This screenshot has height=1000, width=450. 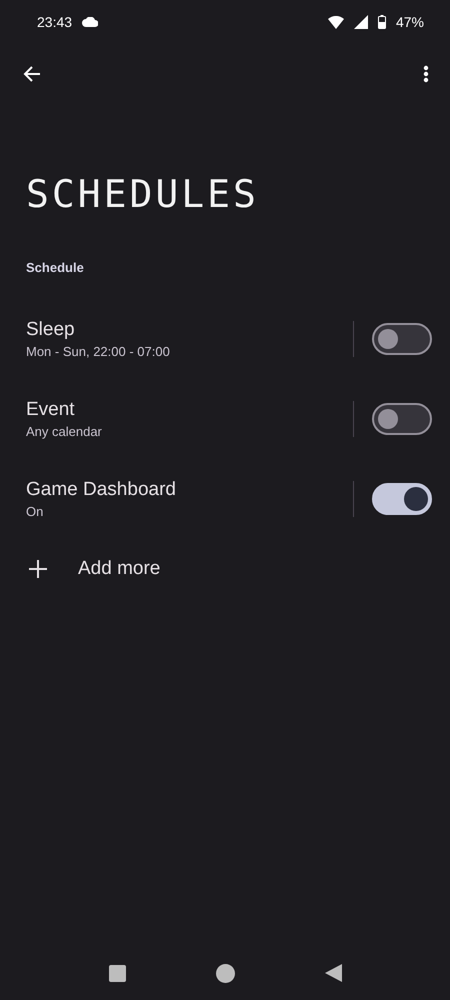 What do you see at coordinates (361, 22) in the screenshot?
I see `signal-icon` at bounding box center [361, 22].